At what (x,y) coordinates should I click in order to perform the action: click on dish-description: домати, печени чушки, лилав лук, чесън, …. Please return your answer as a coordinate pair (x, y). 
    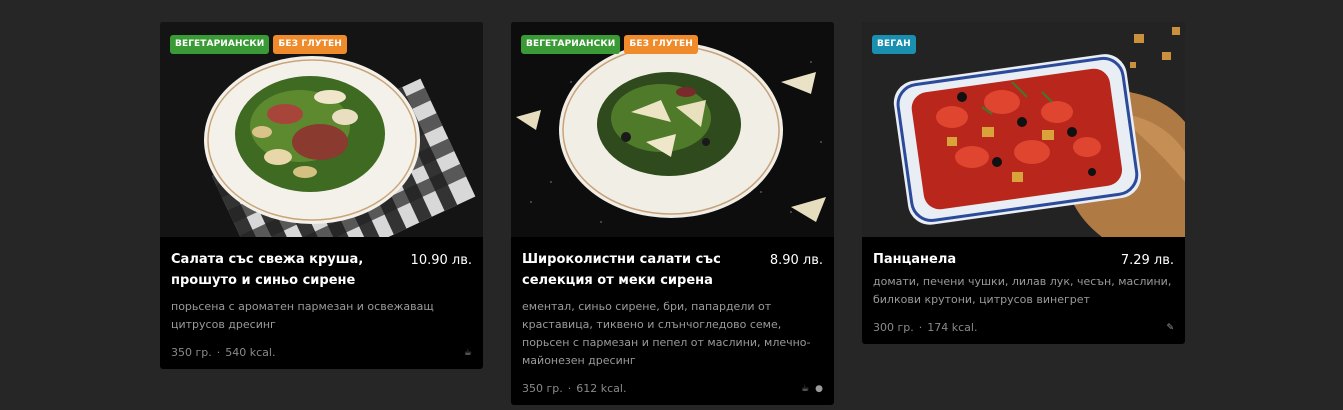
    Looking at the image, I should click on (1022, 290).